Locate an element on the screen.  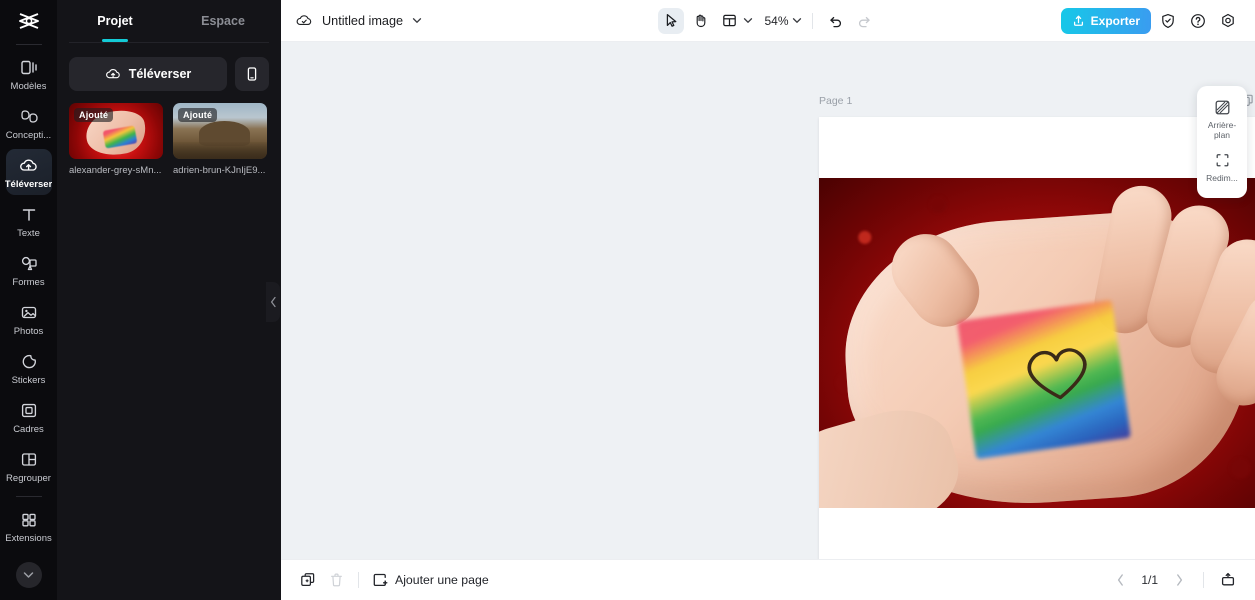
chevron-left-icon is located at coordinates (273, 302).